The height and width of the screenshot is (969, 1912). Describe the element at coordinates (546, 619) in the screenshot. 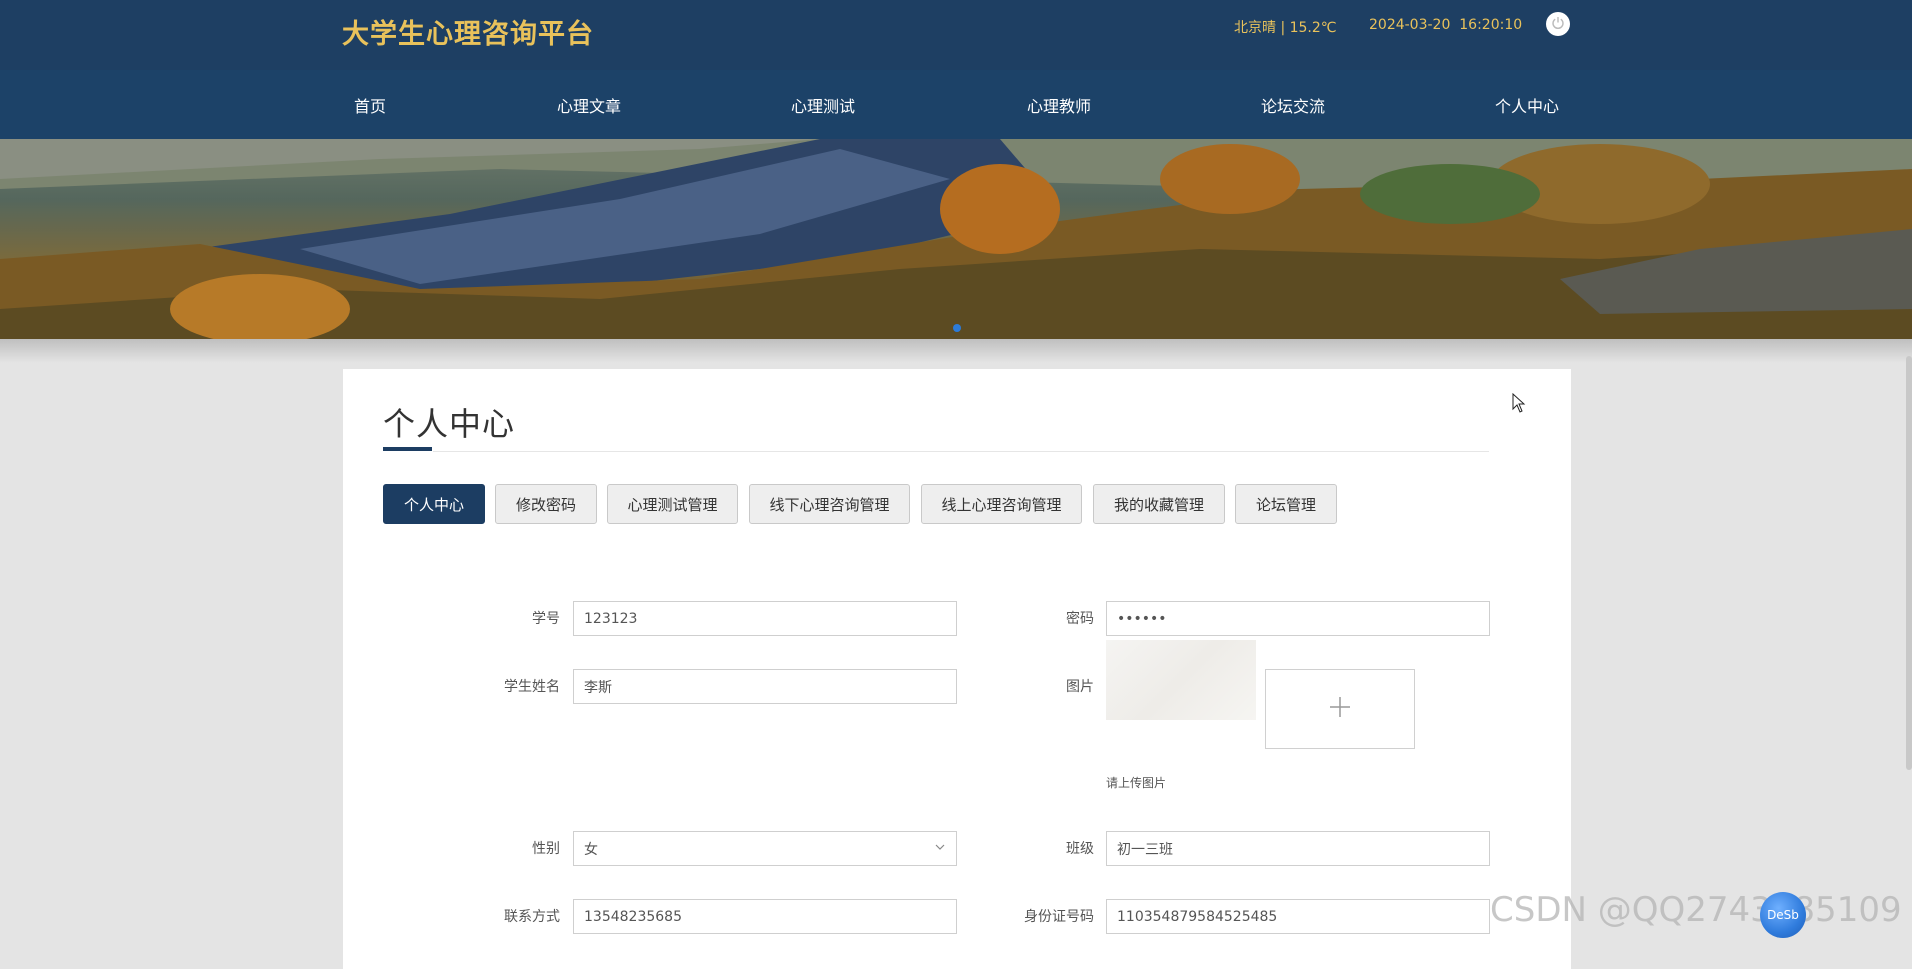

I see `student-id-label: 学号` at that location.